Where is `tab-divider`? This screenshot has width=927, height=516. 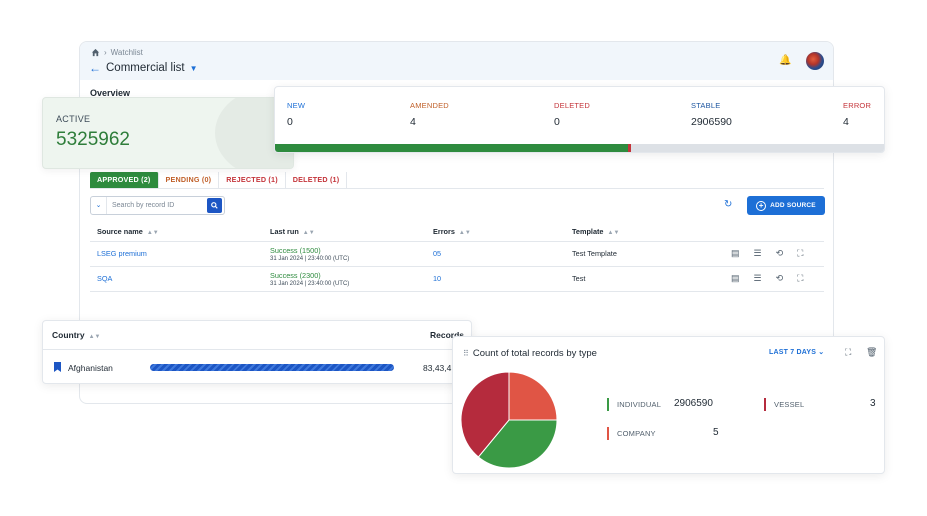
tab-divider is located at coordinates (457, 188).